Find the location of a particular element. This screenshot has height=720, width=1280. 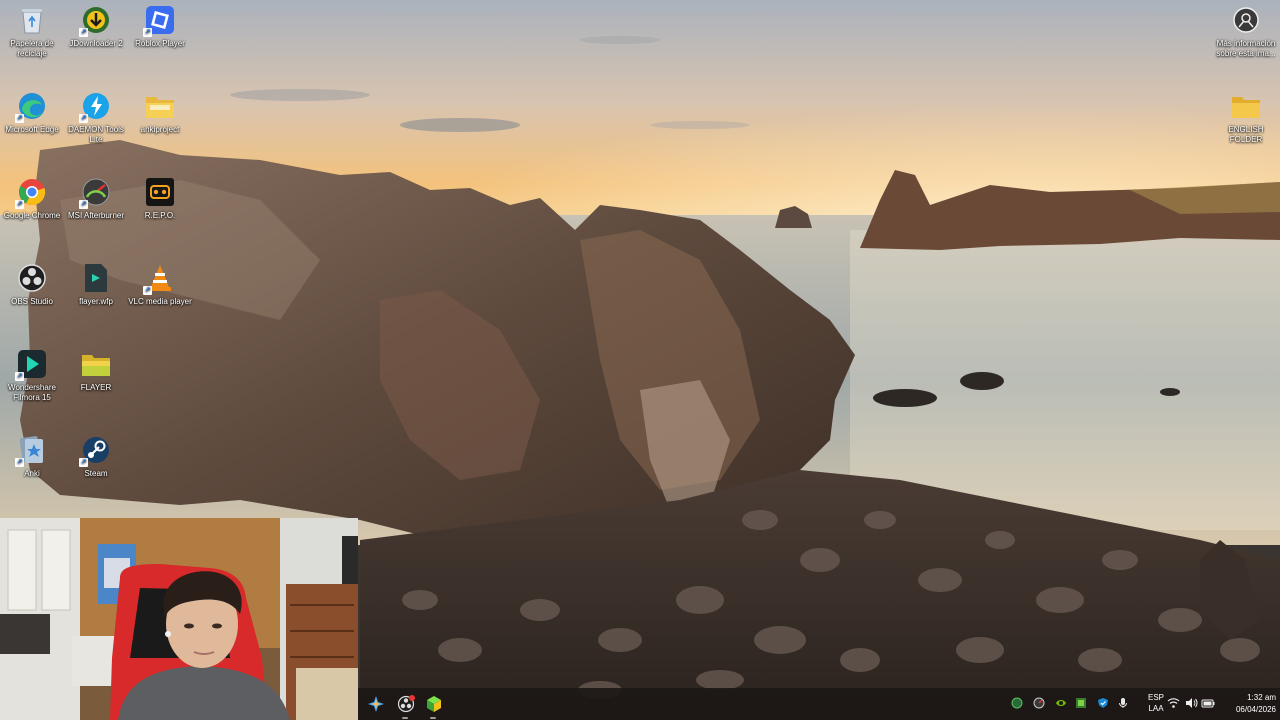

desktop-icon-ankiproject: ankiproject is located at coordinates (160, 112).